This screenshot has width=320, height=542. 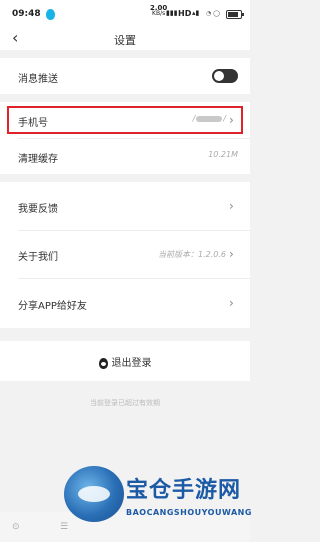 I want to click on qq-notification-icon, so click(x=50, y=14).